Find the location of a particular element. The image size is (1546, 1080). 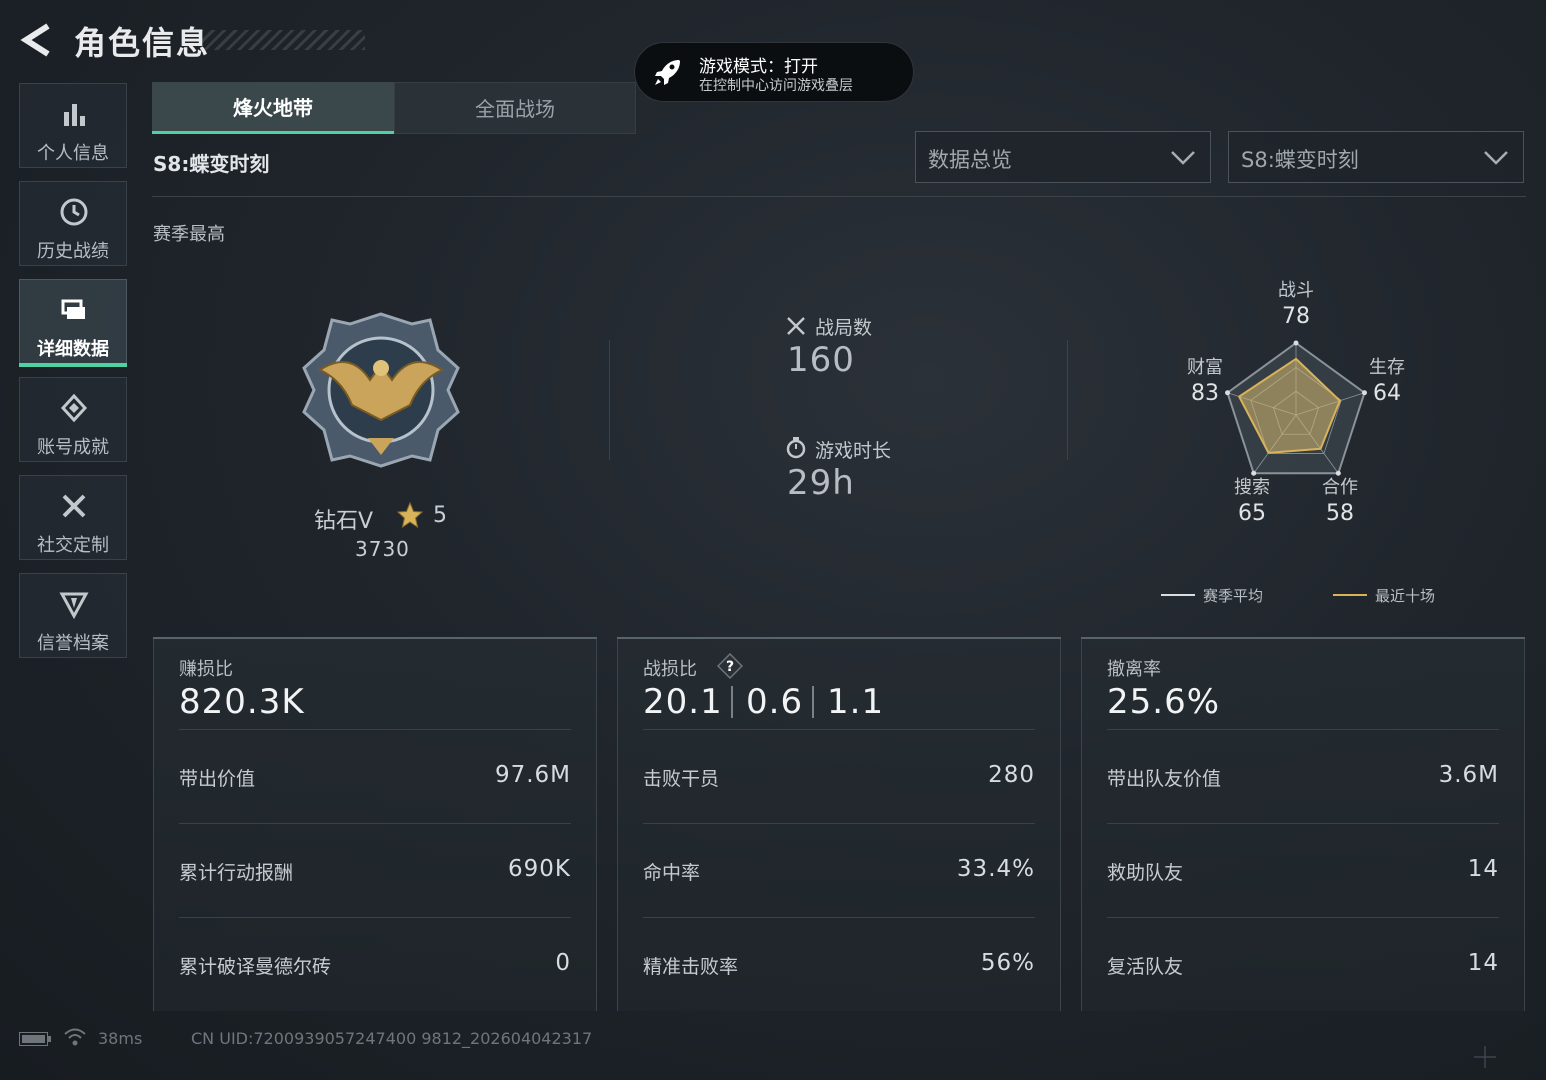

detail-cards-icon is located at coordinates (73, 309).